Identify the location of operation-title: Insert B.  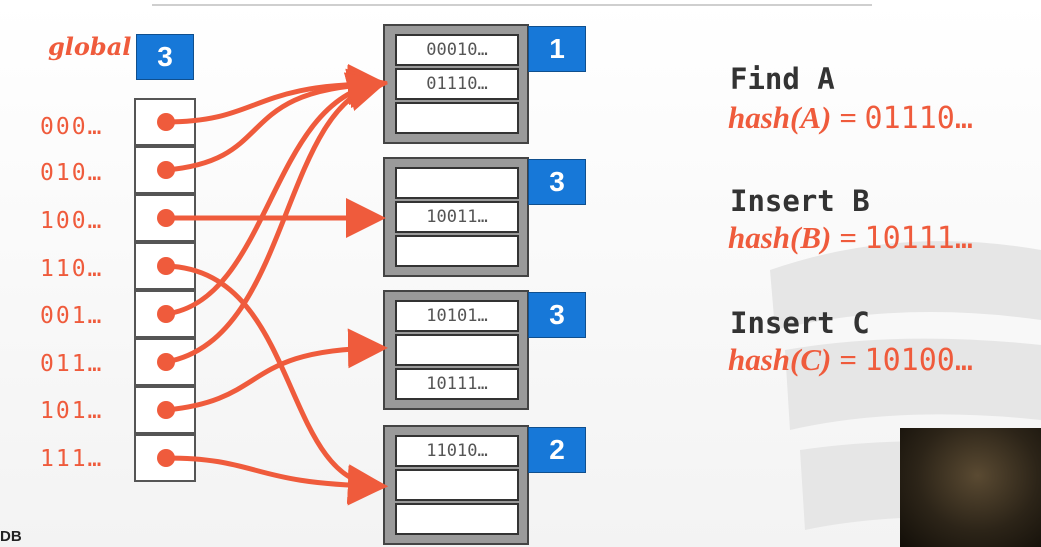
(800, 201).